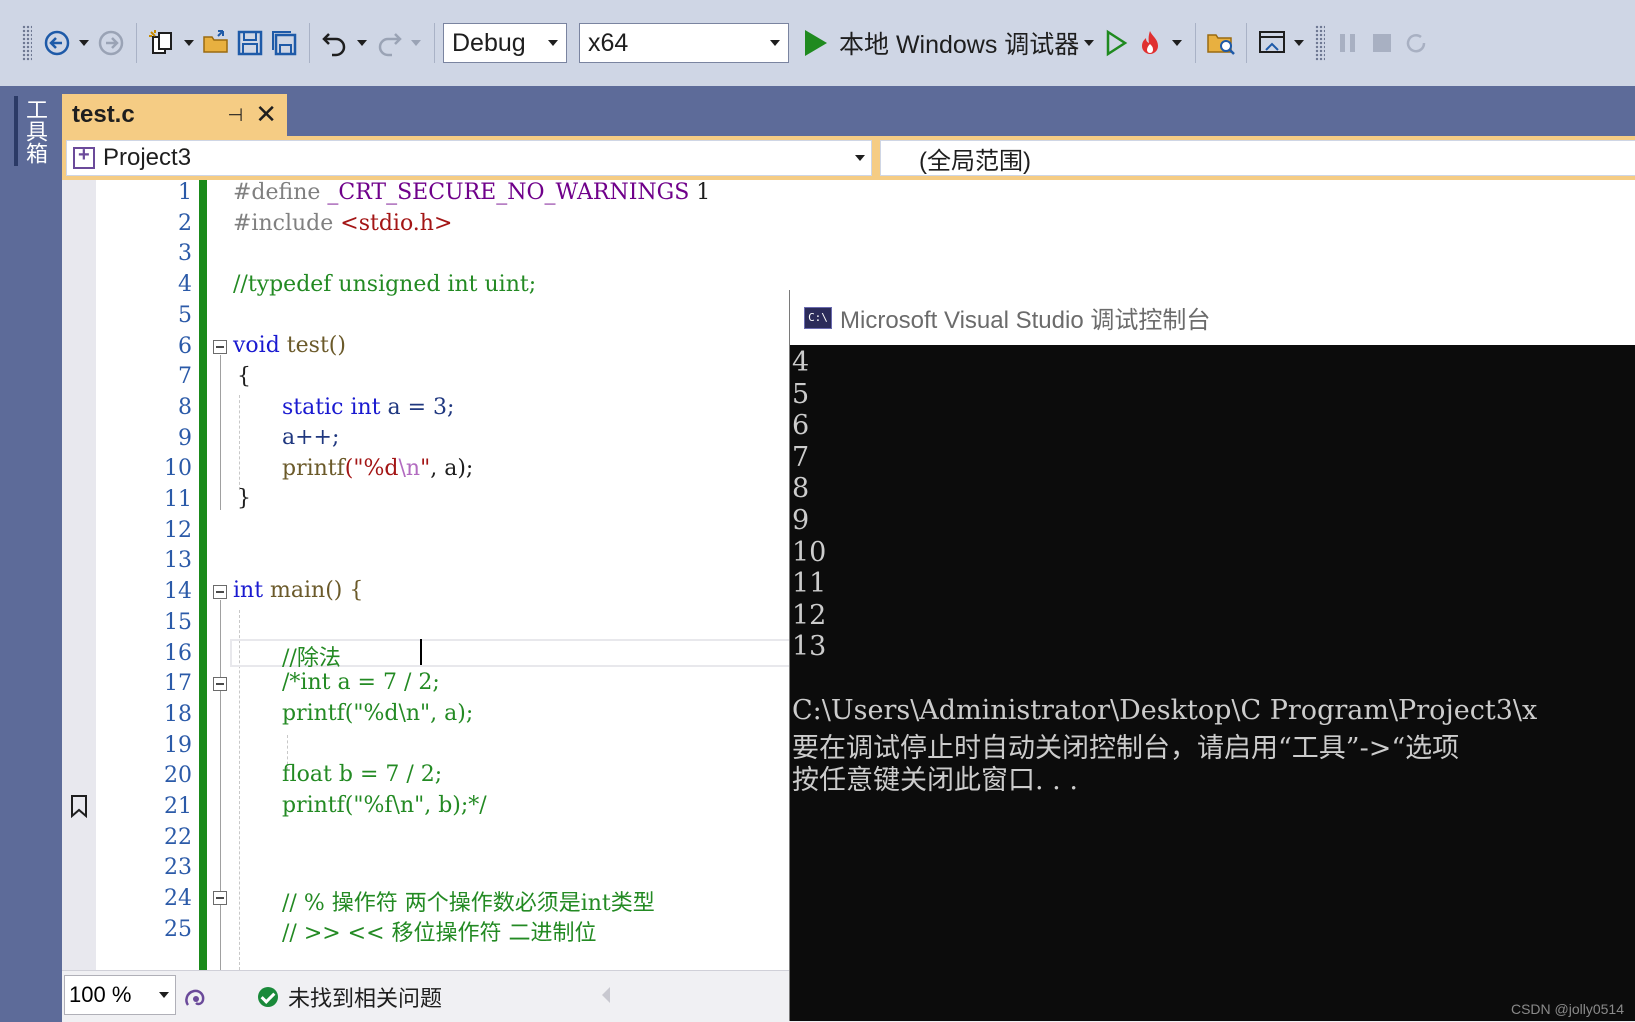 This screenshot has height=1022, width=1635. I want to click on text-caret, so click(421, 652).